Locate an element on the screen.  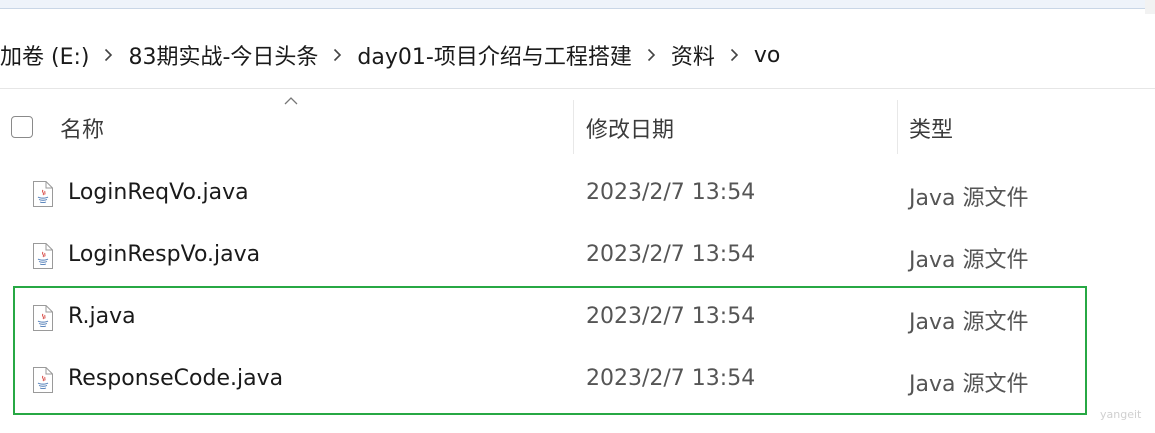
file-row: LoginRespVo.java 2023/2/7 13:54 Java 源文件 is located at coordinates (577, 256).